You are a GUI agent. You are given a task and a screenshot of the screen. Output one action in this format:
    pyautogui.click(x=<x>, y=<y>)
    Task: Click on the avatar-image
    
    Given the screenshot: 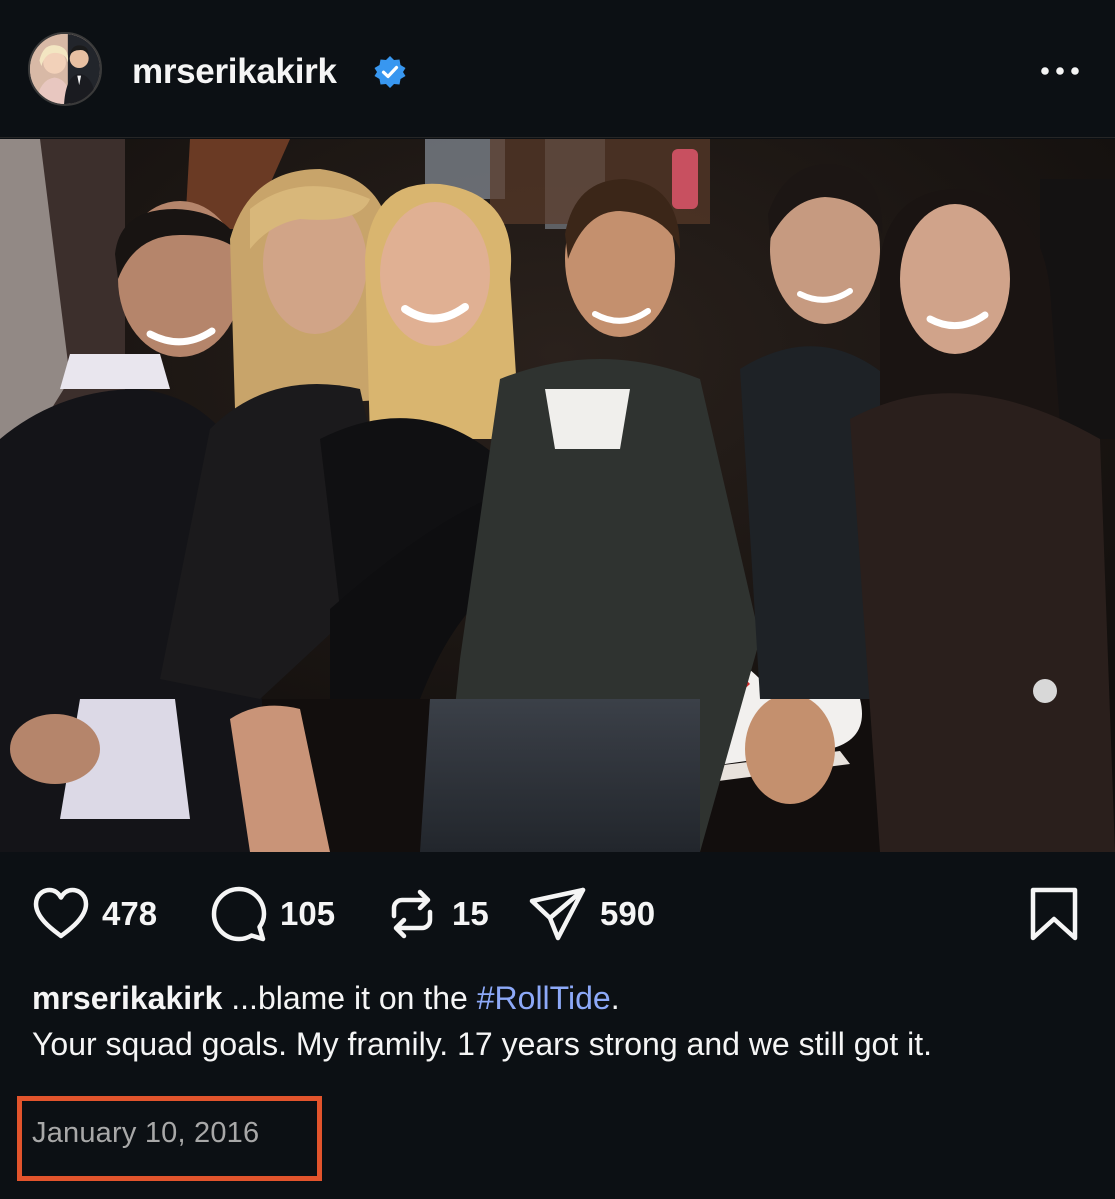 What is the action you would take?
    pyautogui.click(x=65, y=69)
    